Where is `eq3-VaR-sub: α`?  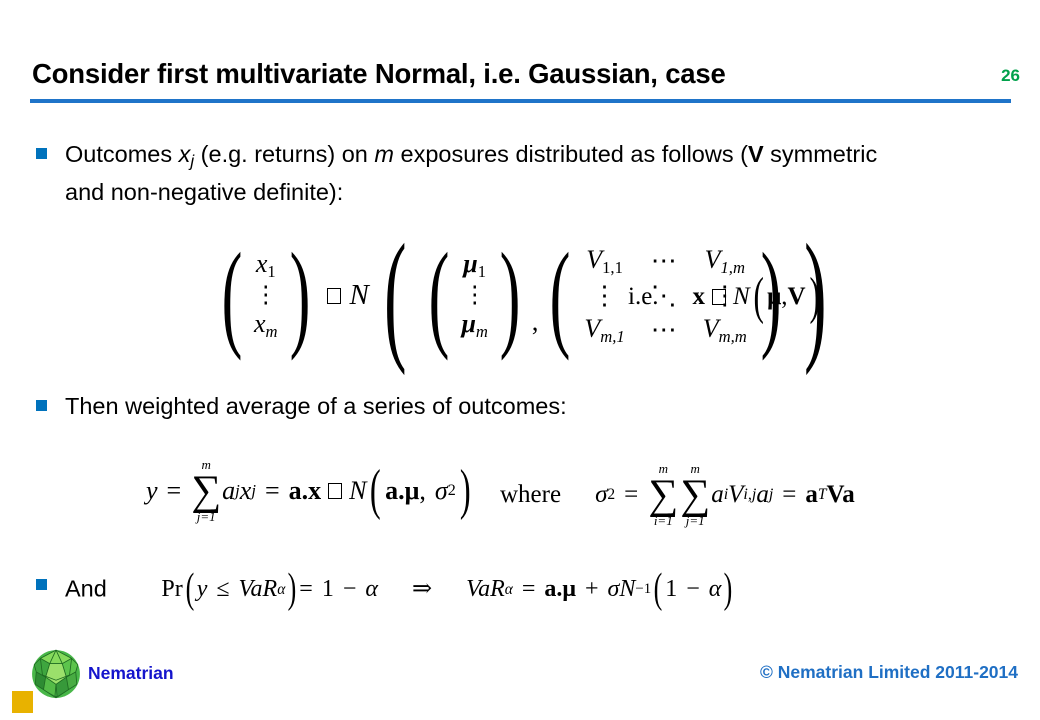 eq3-VaR-sub: α is located at coordinates (281, 590).